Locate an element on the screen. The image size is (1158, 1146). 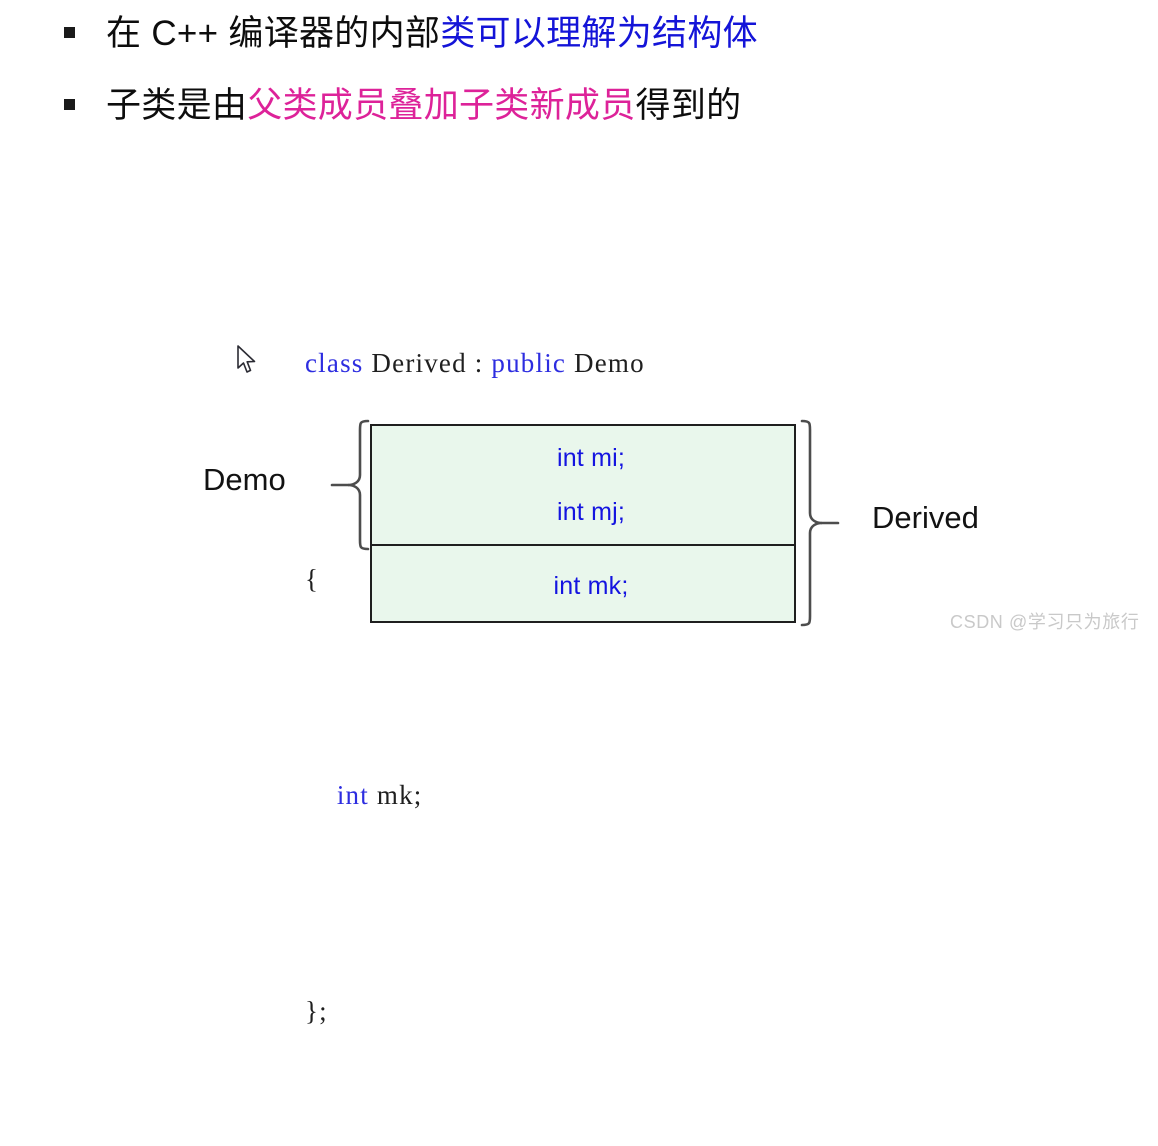
member-field-mj: int mj; is located at coordinates (591, 512).